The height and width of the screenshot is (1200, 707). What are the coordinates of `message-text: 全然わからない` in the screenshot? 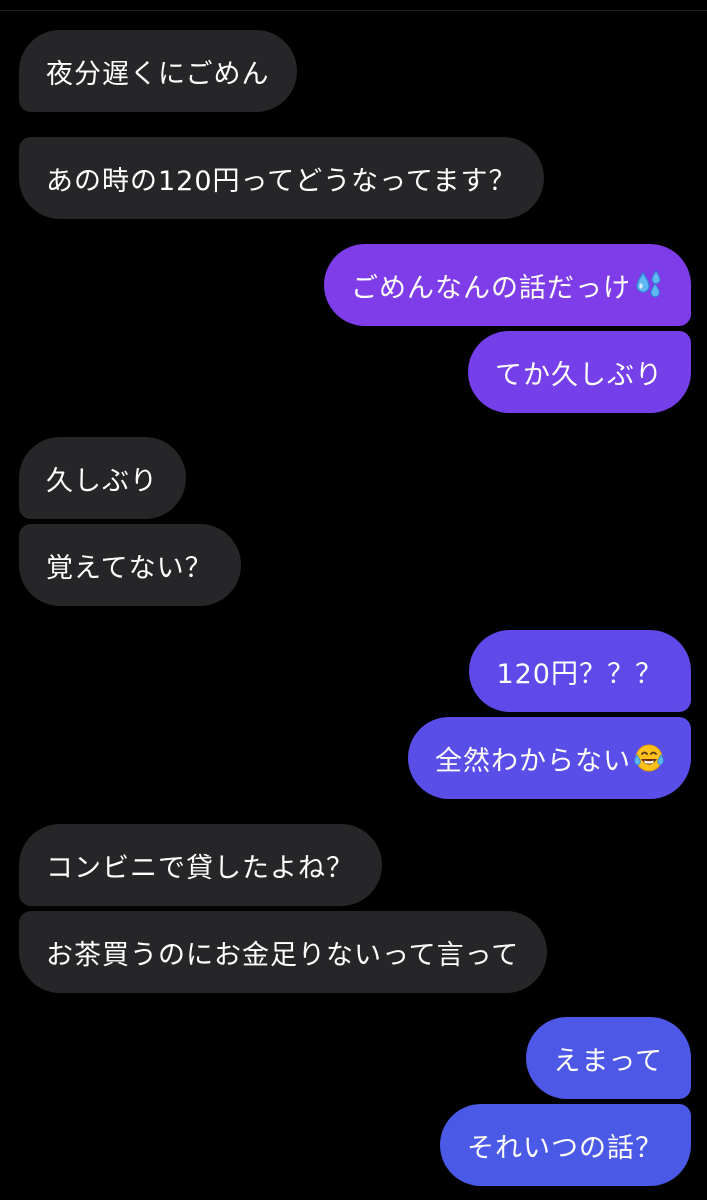 It's located at (533, 761).